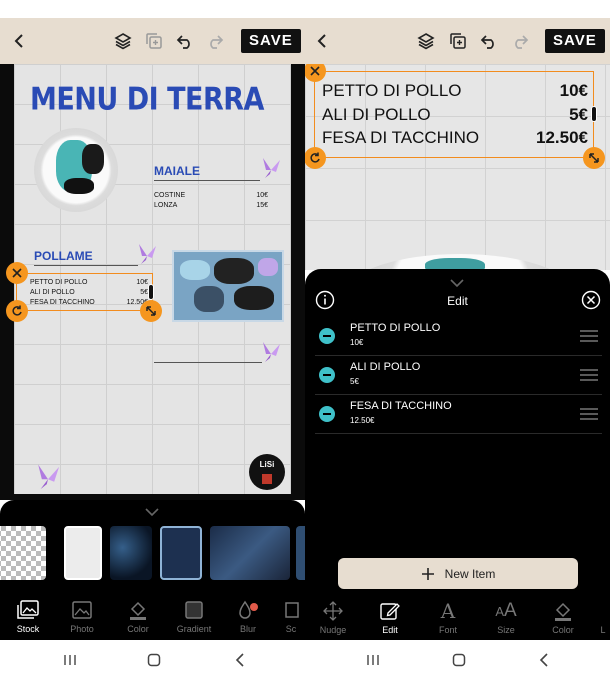  Describe the element at coordinates (207, 180) in the screenshot. I see `divider` at that location.